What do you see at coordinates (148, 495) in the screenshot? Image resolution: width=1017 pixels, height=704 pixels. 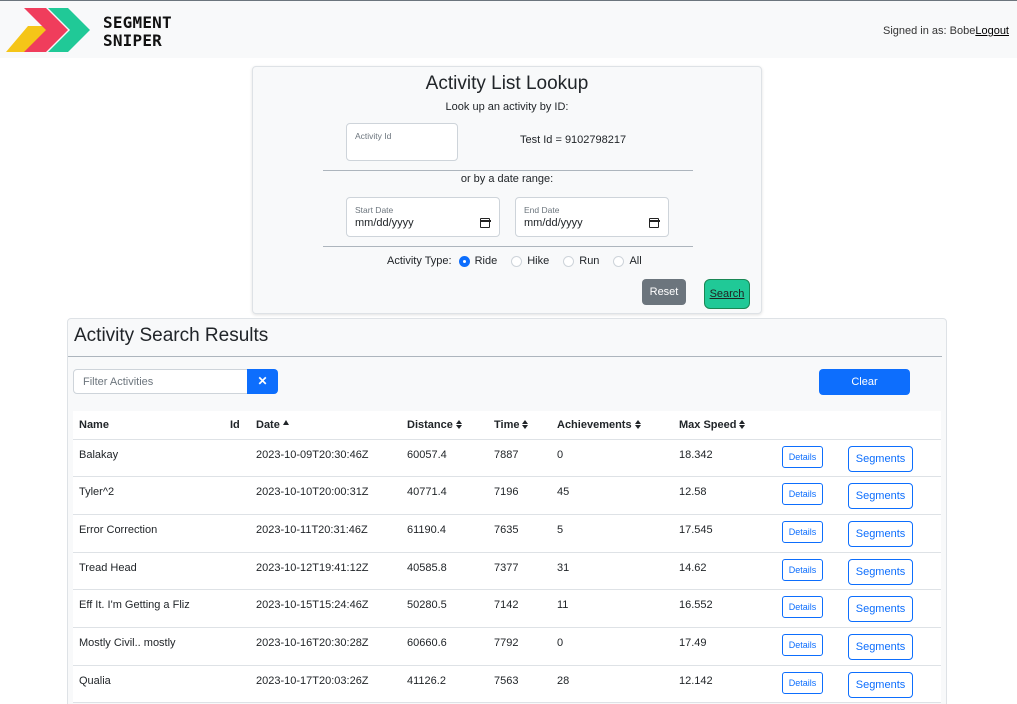 I see `cell-name: Tyler^2` at bounding box center [148, 495].